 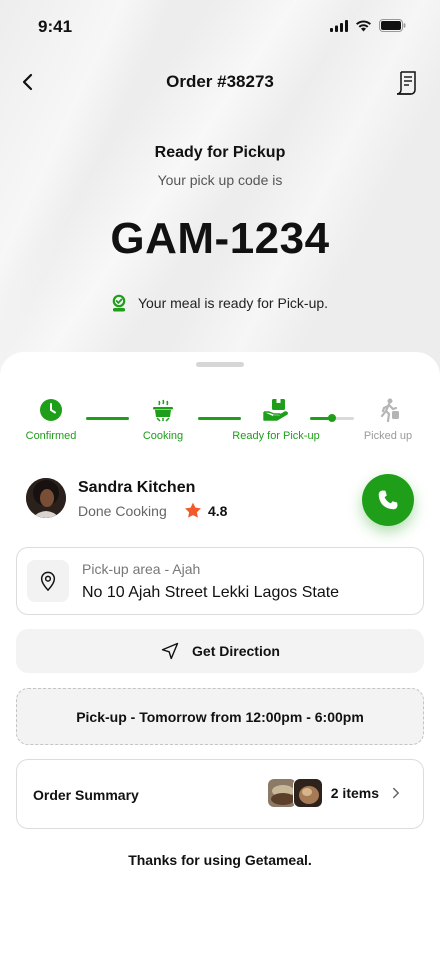 I want to click on call-button, so click(x=388, y=500).